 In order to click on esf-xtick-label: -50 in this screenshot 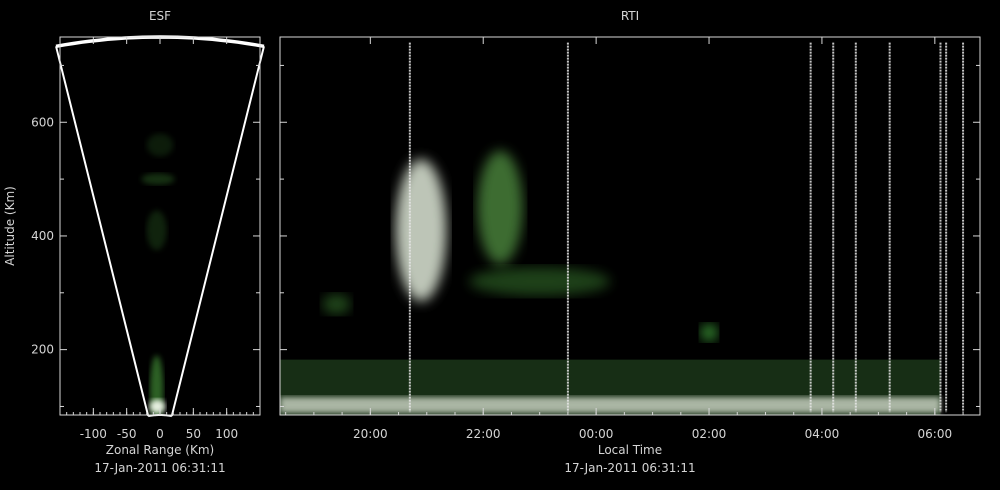, I will do `click(127, 434)`.